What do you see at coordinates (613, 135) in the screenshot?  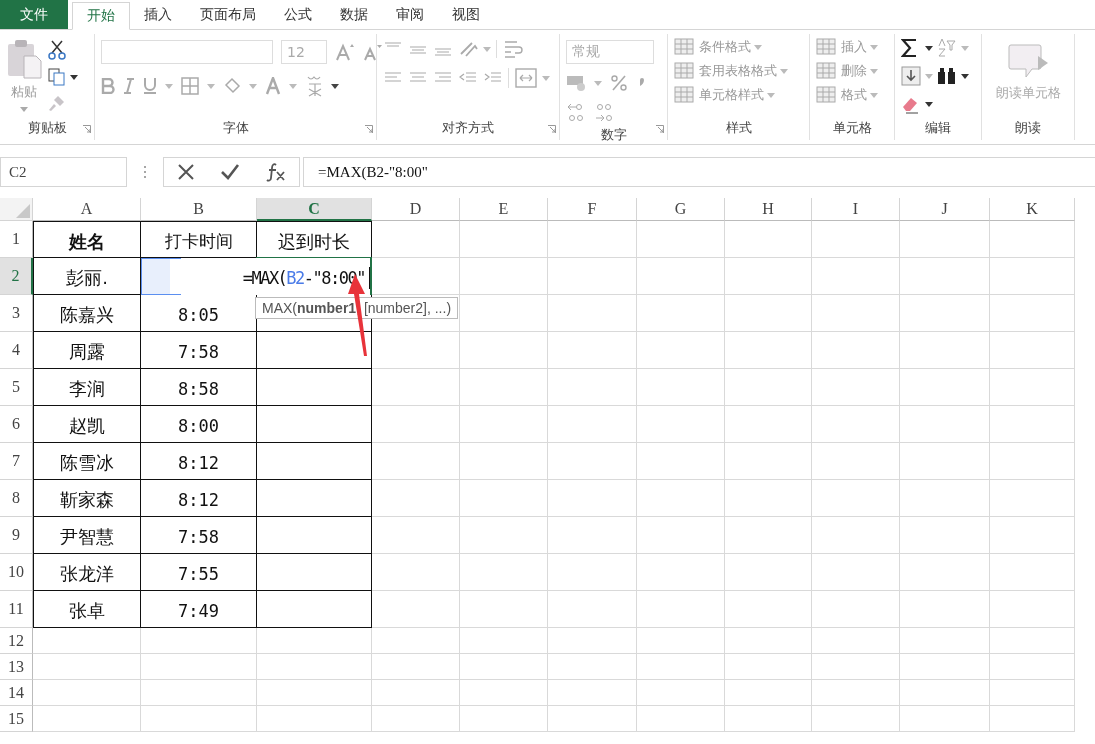 I see `group-label: 数字` at bounding box center [613, 135].